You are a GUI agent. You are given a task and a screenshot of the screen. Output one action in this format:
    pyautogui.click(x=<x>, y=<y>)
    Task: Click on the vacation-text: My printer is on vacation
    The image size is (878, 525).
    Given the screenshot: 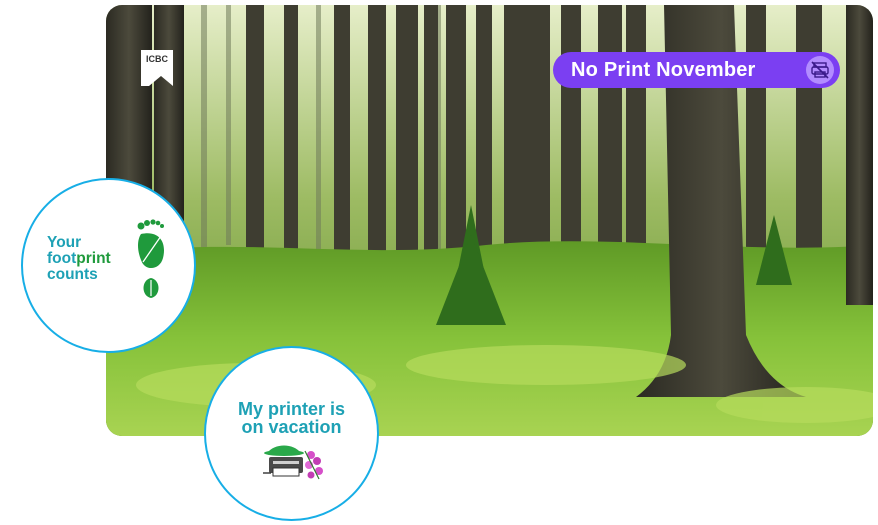 What is the action you would take?
    pyautogui.click(x=291, y=418)
    